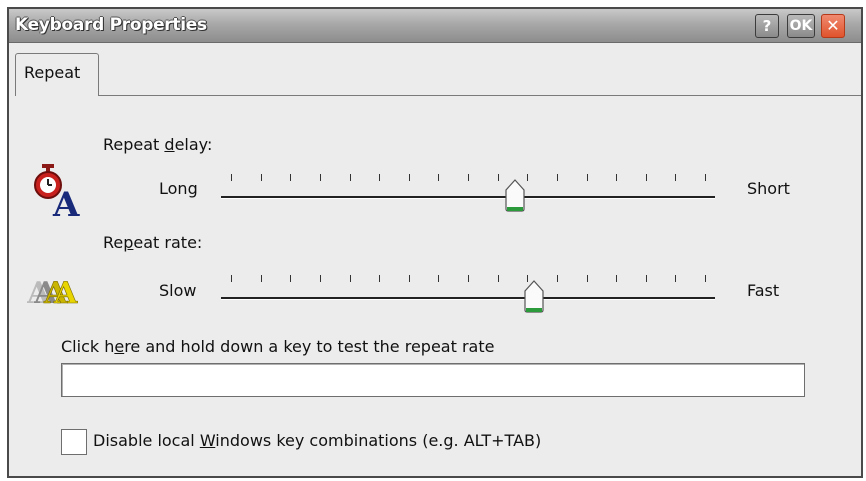 The height and width of the screenshot is (481, 866). I want to click on repeat-delay-slider, so click(468, 194).